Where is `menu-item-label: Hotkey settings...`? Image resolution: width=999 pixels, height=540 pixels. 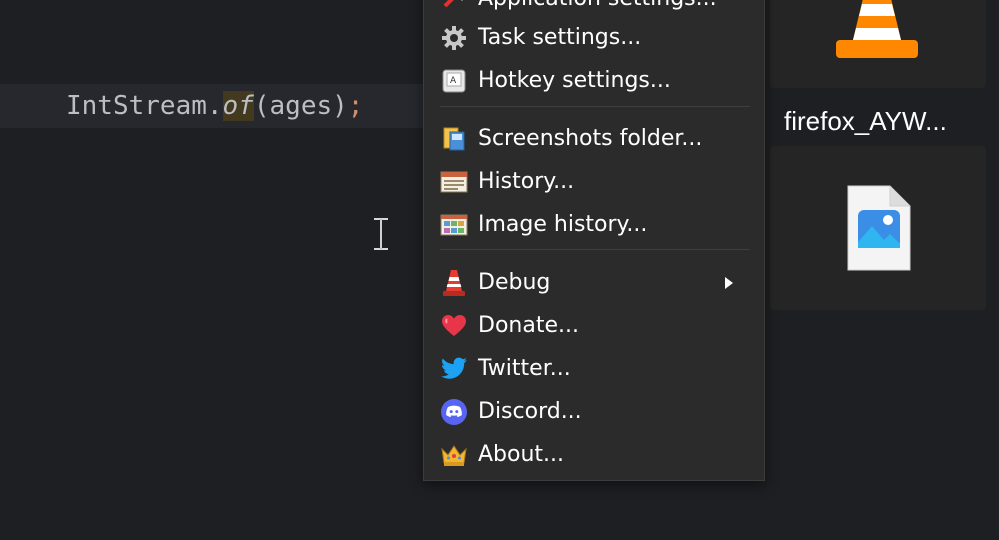
menu-item-label: Hotkey settings... is located at coordinates (574, 80).